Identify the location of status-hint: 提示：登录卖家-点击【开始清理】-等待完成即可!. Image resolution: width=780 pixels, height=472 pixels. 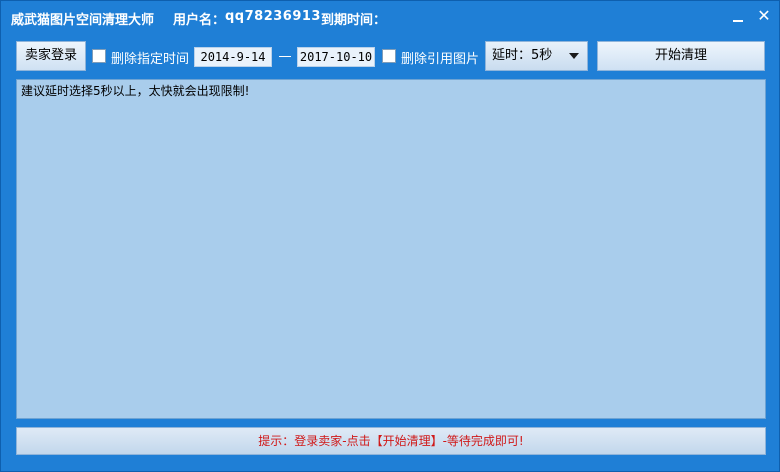
(391, 441).